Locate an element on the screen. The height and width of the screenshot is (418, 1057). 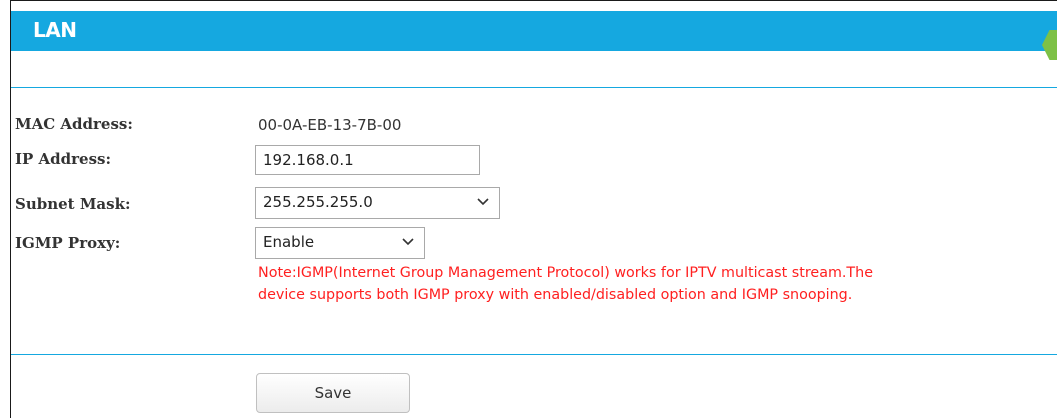
subnet-mask-select: 255.255.255.0 is located at coordinates (377, 203).